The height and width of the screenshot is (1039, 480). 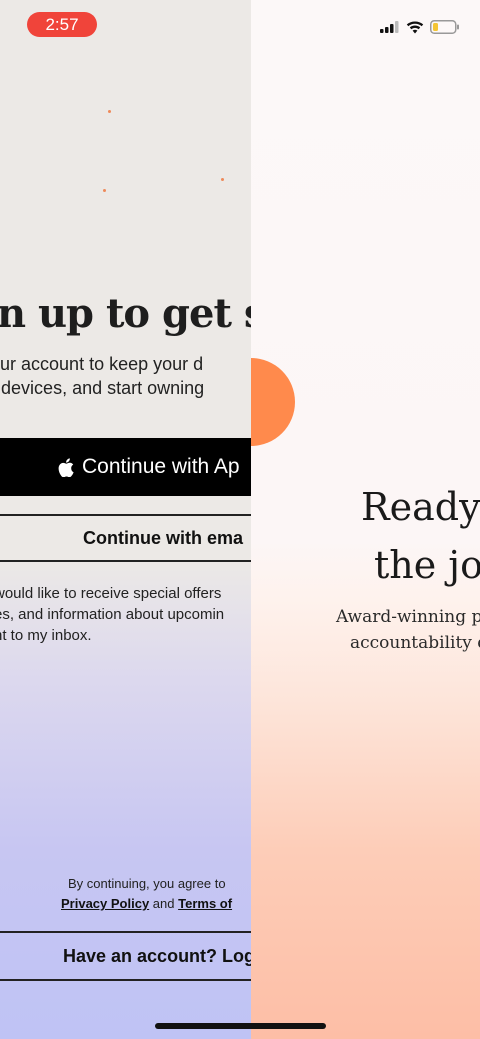 I want to click on offers-line: es, and information about upcomin, so click(x=112, y=614).